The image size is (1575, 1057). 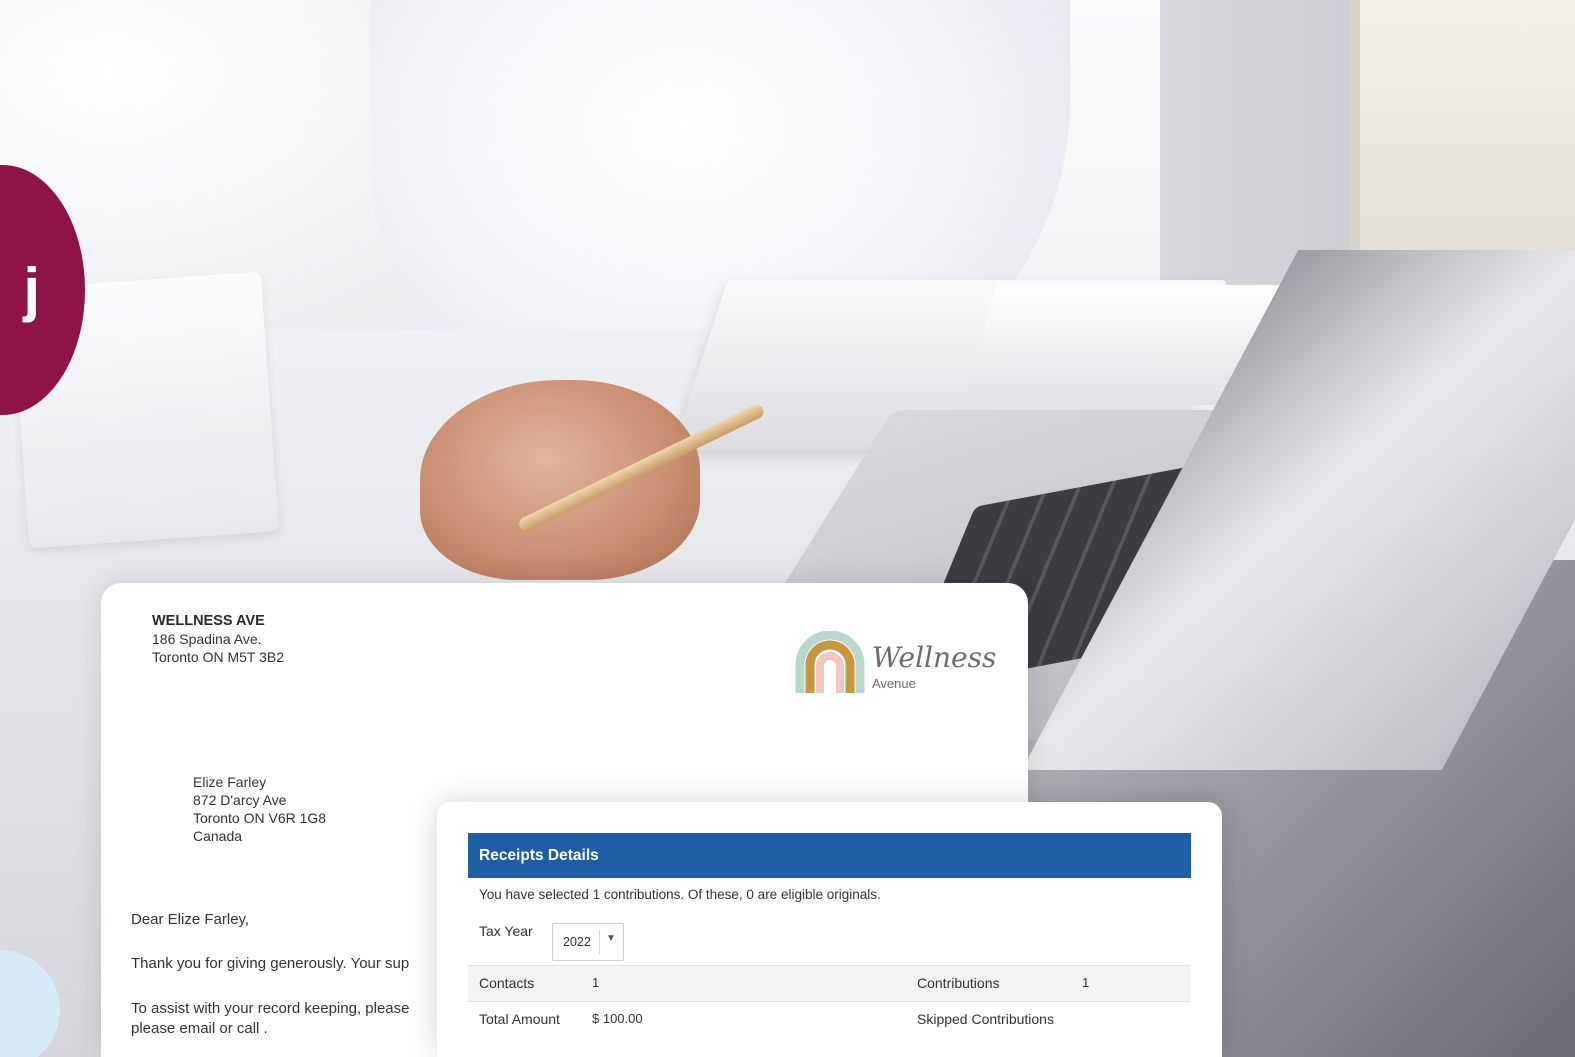 I want to click on logo-subtext: Avenue, so click(x=894, y=683).